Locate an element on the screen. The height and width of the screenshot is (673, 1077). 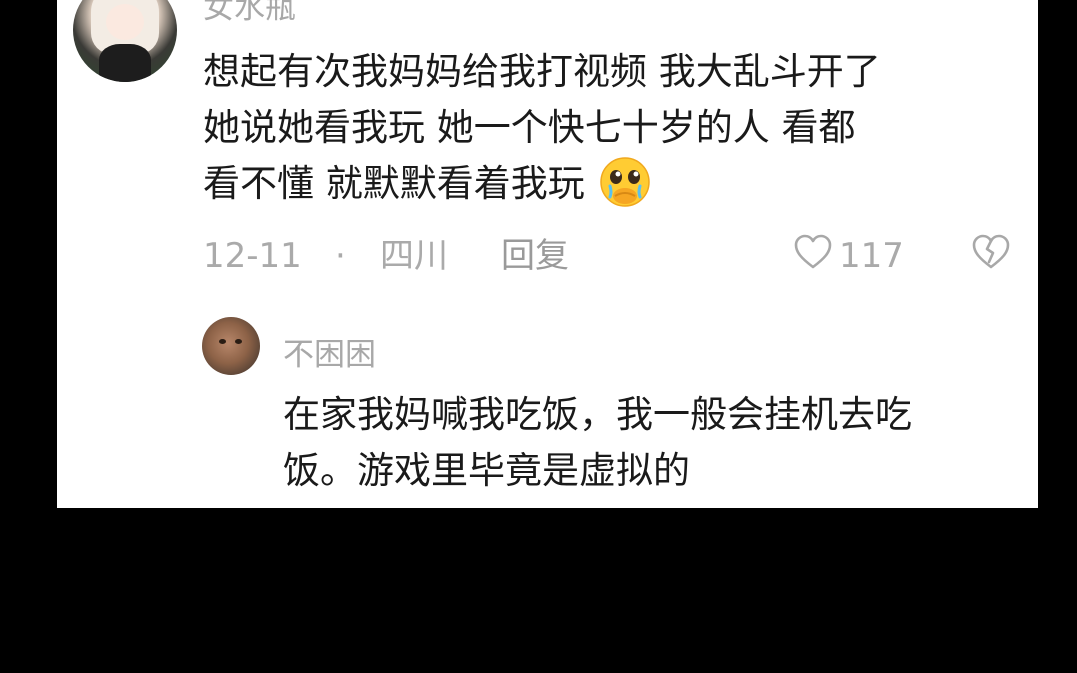
comment-location: 四川 is located at coordinates (414, 256).